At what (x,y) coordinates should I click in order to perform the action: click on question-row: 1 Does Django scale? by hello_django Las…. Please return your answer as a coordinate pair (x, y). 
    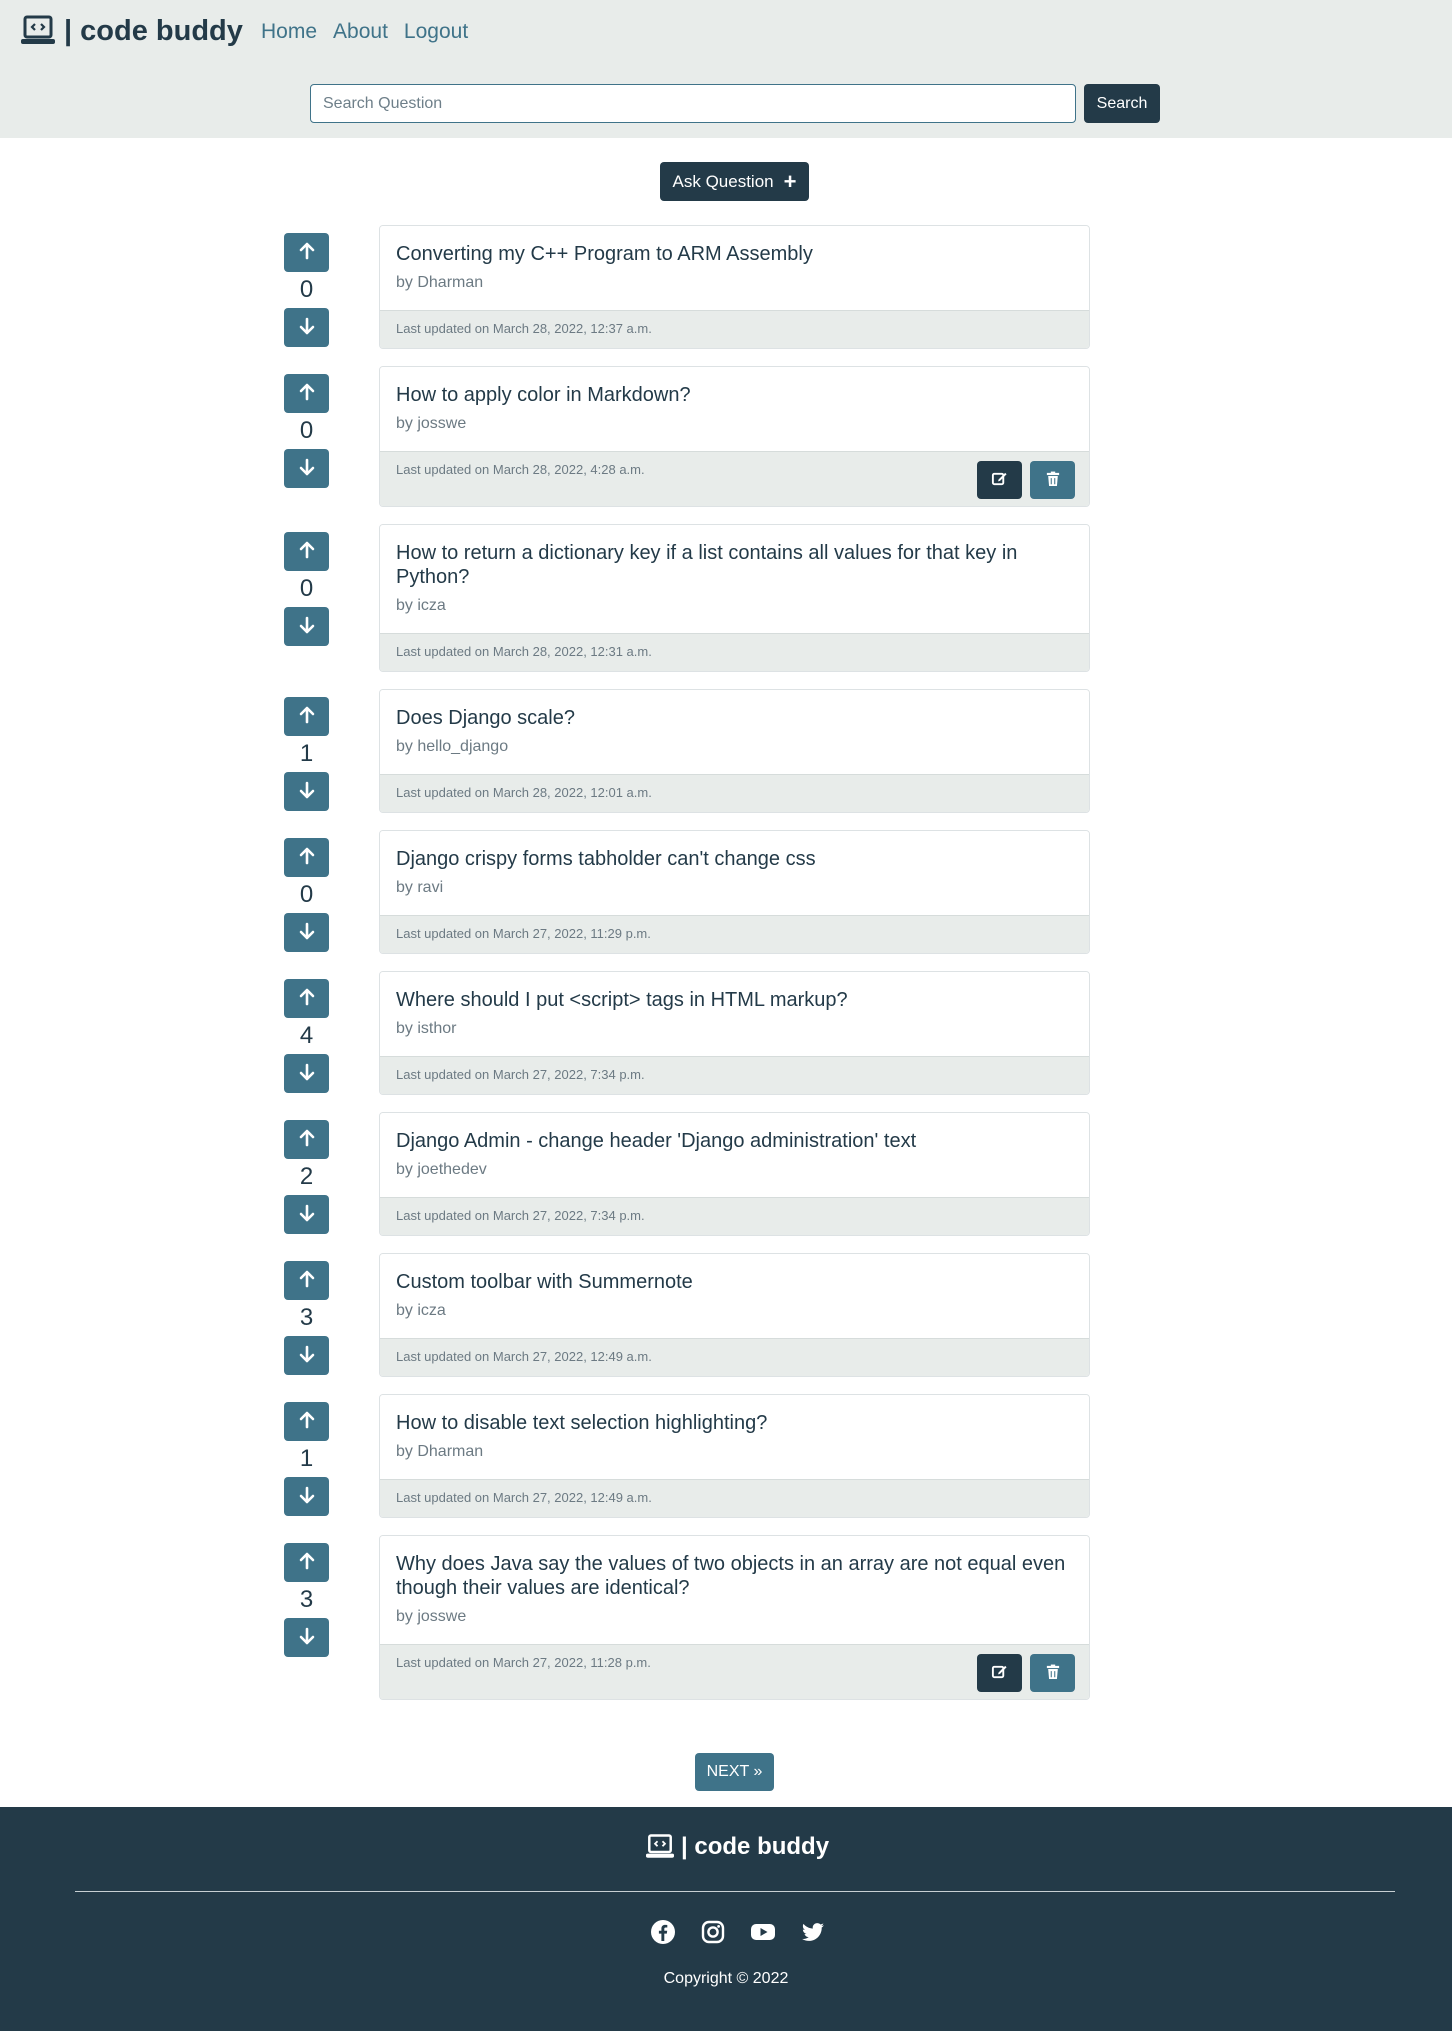
    Looking at the image, I should click on (687, 751).